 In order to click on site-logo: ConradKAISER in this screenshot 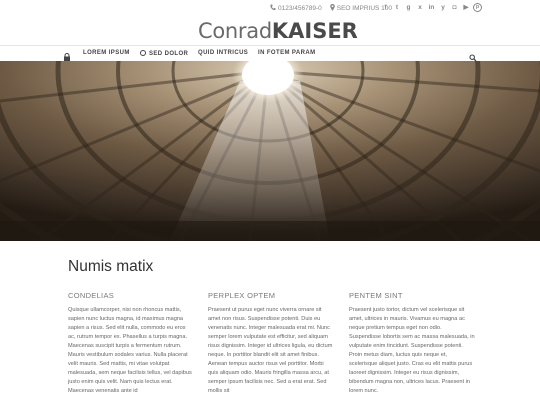, I will do `click(278, 31)`.